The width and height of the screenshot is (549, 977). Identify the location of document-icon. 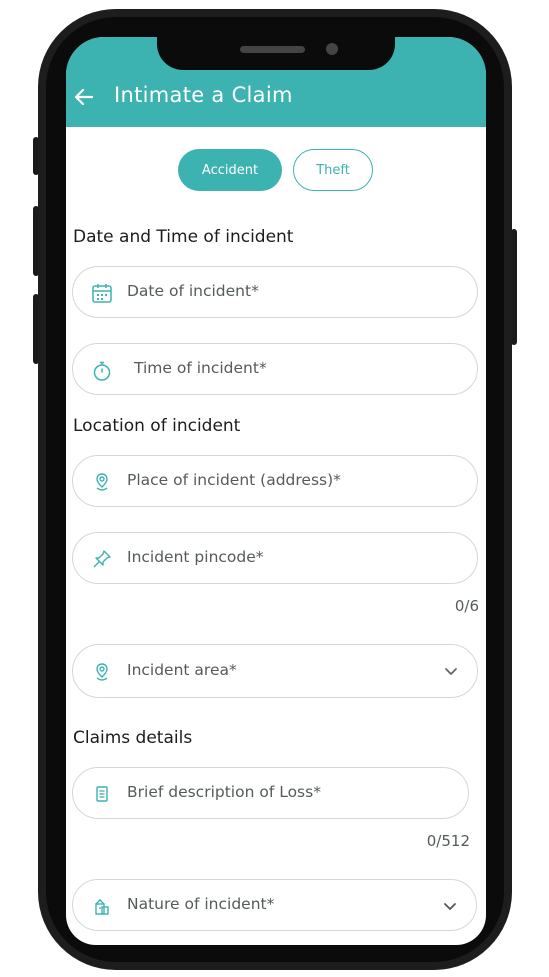
(102, 794).